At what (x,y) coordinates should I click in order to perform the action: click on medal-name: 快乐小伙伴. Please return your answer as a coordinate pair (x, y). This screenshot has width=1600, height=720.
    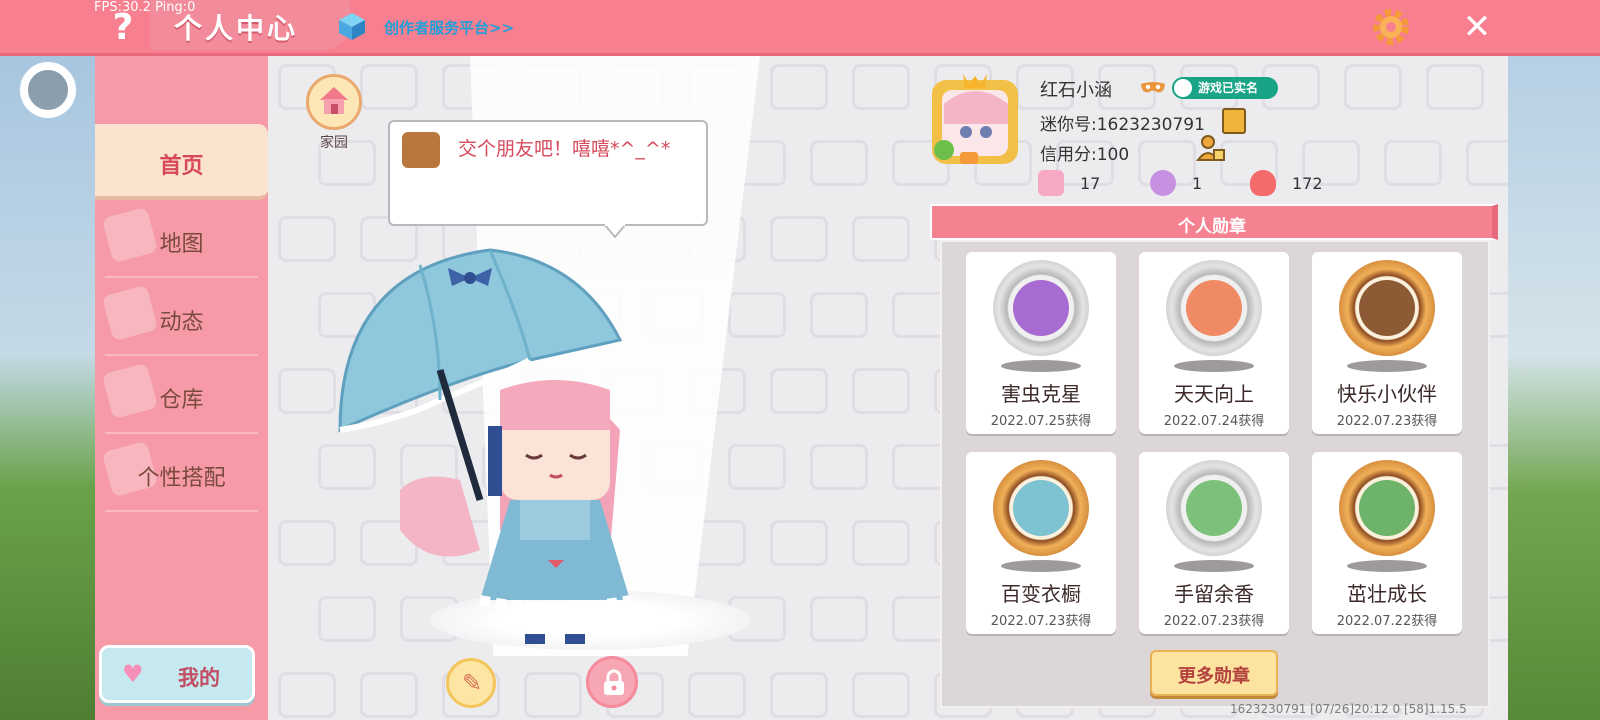
    Looking at the image, I should click on (1387, 394).